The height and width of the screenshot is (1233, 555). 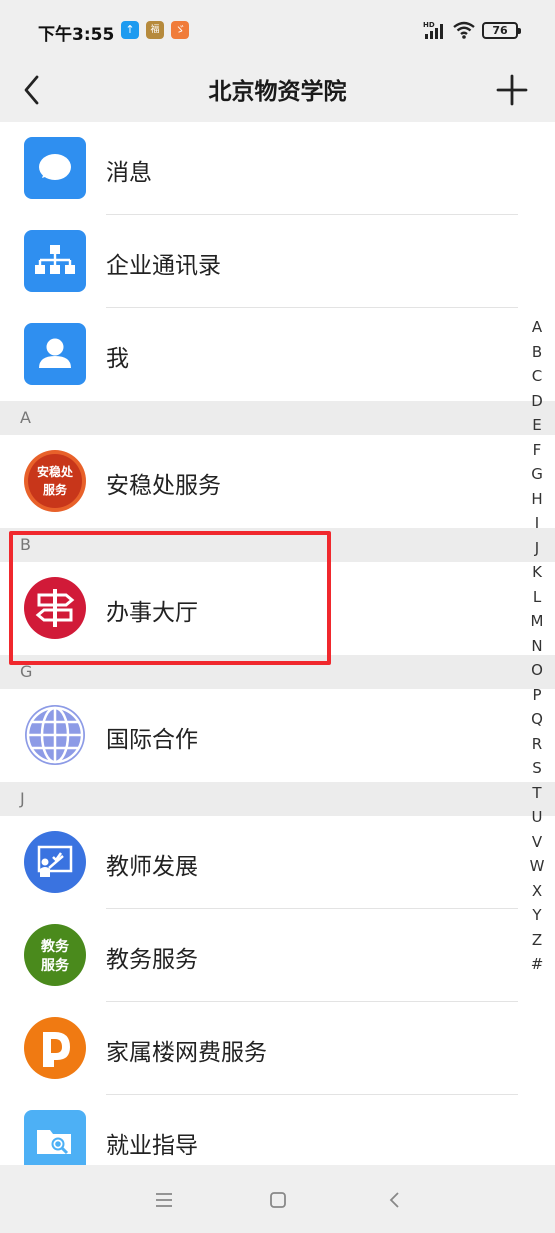 I want to click on list-item-career-guidance: 就业指导, so click(x=277, y=1130).